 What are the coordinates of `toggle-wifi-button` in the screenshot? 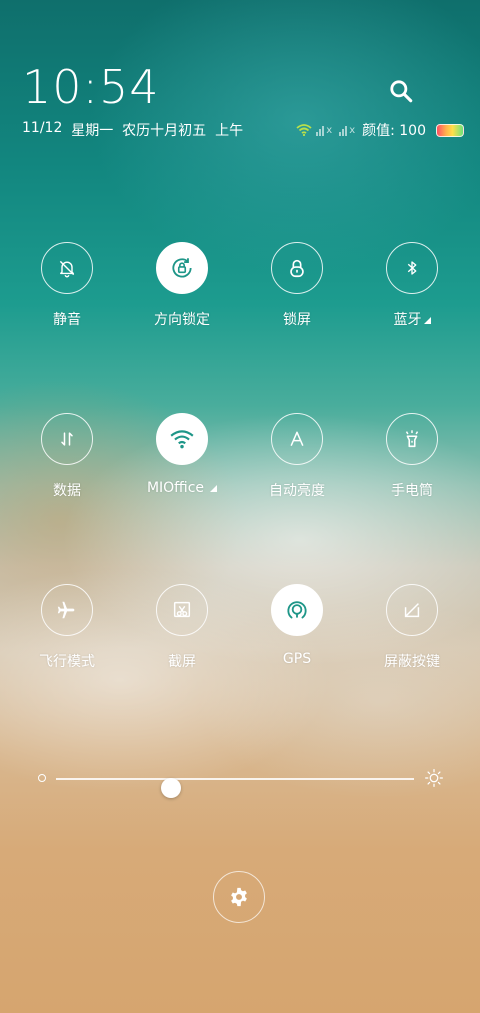 It's located at (182, 439).